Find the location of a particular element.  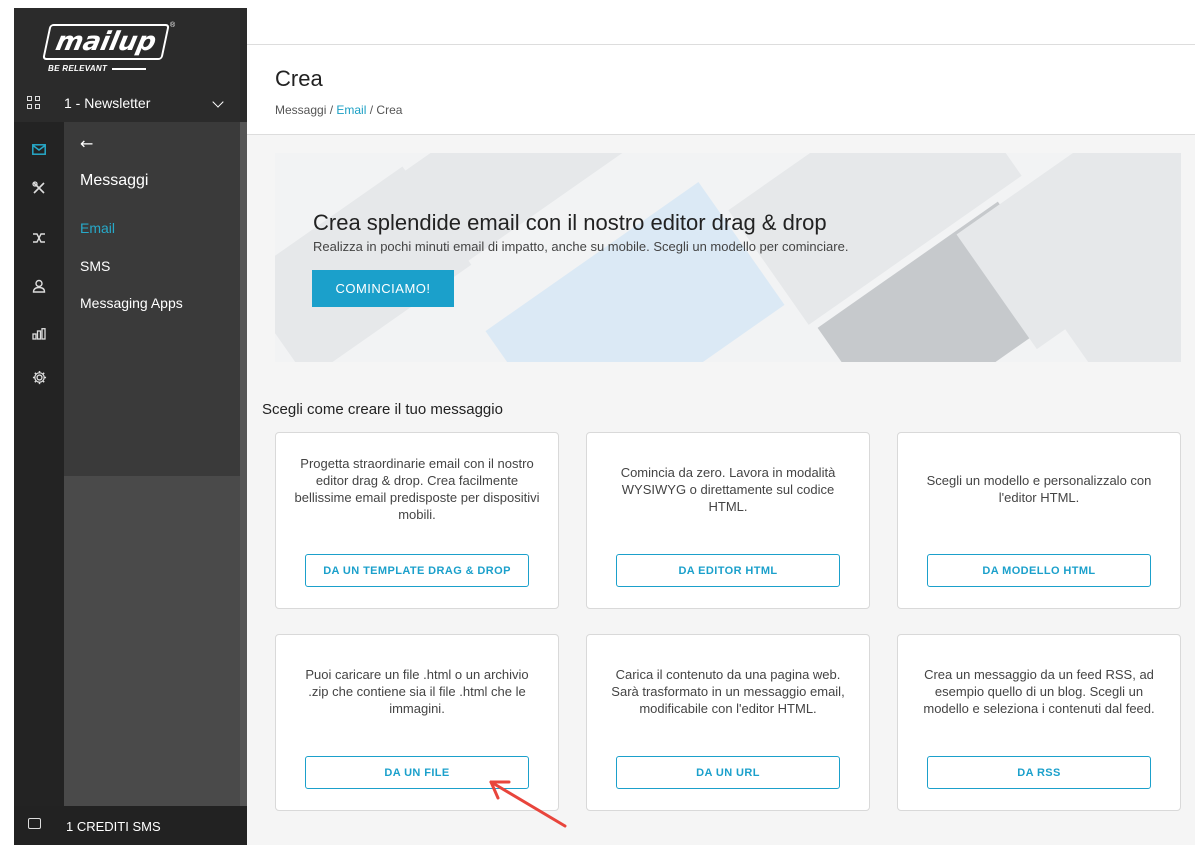

dashboard-grid-icon is located at coordinates (34, 103).